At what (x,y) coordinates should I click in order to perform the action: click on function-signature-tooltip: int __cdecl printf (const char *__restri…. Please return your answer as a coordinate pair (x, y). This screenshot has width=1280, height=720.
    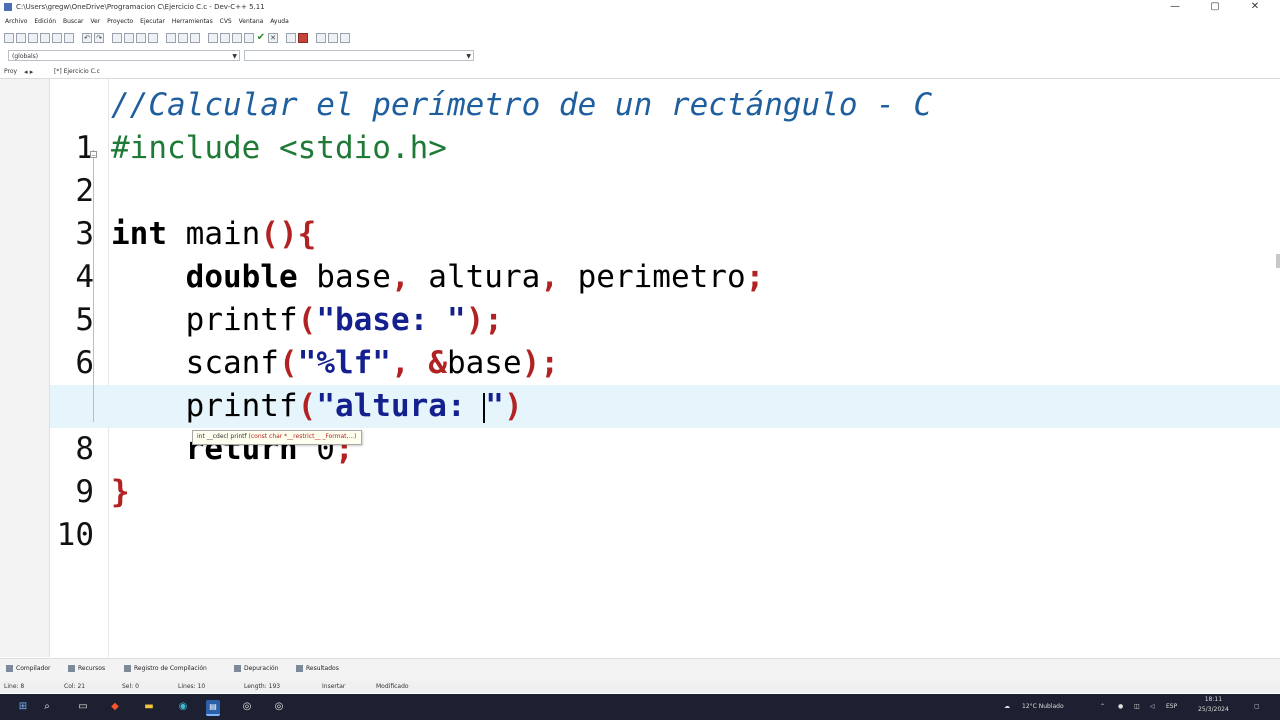
    Looking at the image, I should click on (277, 437).